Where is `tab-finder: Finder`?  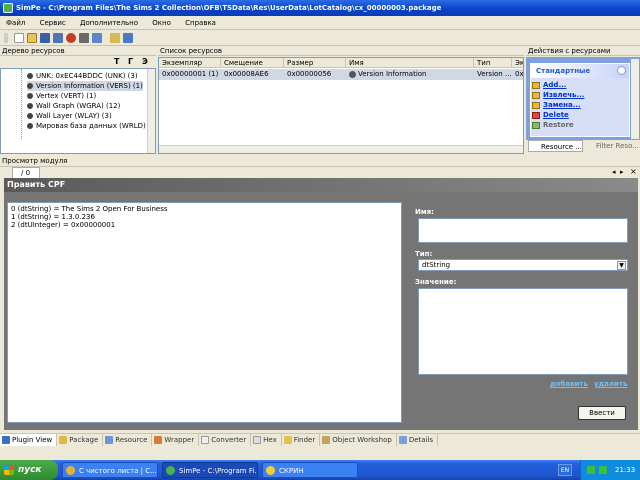 tab-finder: Finder is located at coordinates (301, 440).